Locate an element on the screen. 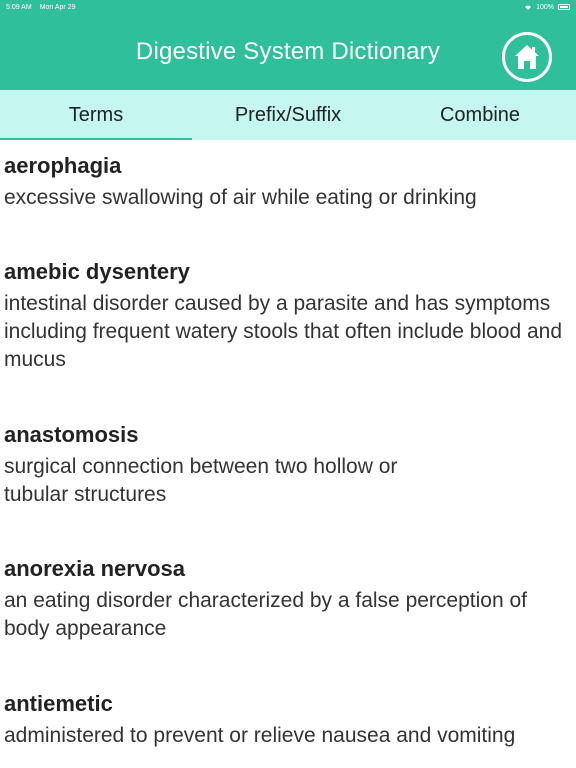 The width and height of the screenshot is (576, 768). home-icon is located at coordinates (527, 57).